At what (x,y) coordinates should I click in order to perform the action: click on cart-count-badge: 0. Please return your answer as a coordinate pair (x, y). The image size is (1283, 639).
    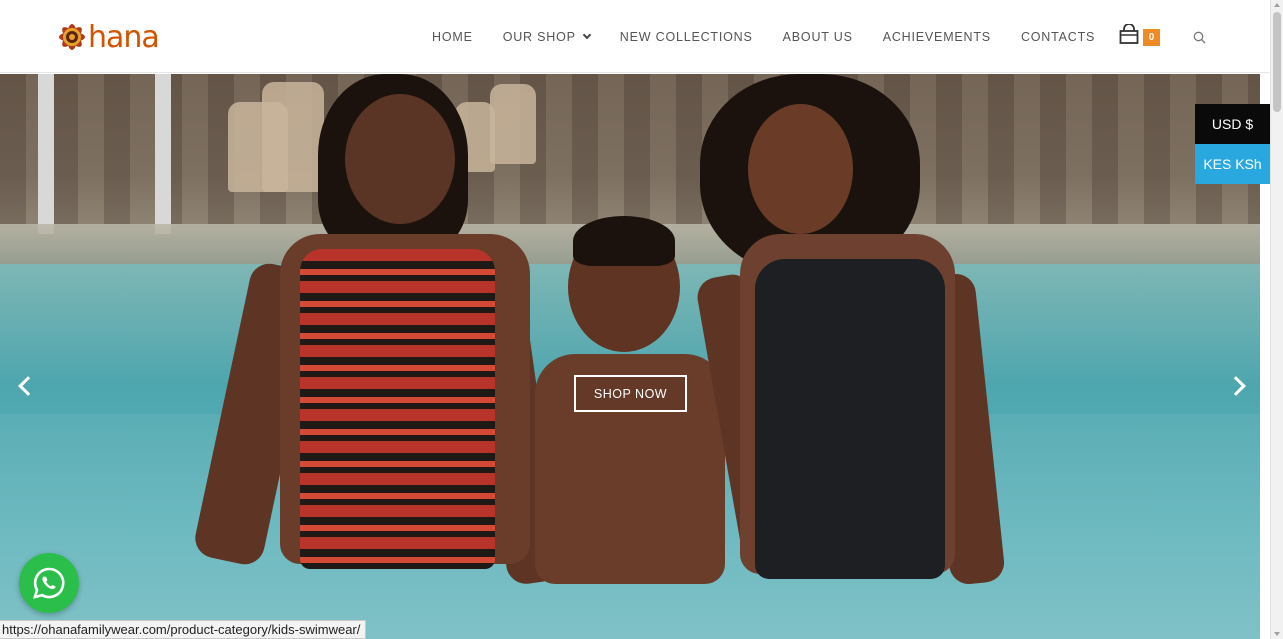
    Looking at the image, I should click on (1151, 37).